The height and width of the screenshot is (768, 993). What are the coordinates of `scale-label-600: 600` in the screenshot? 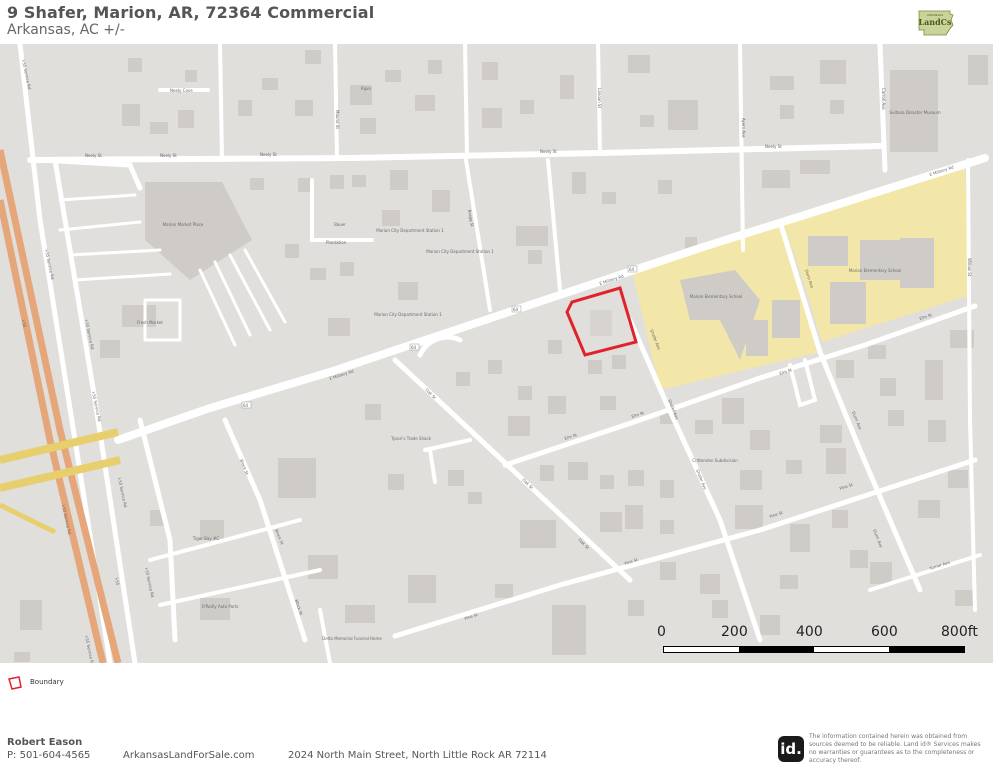 It's located at (884, 632).